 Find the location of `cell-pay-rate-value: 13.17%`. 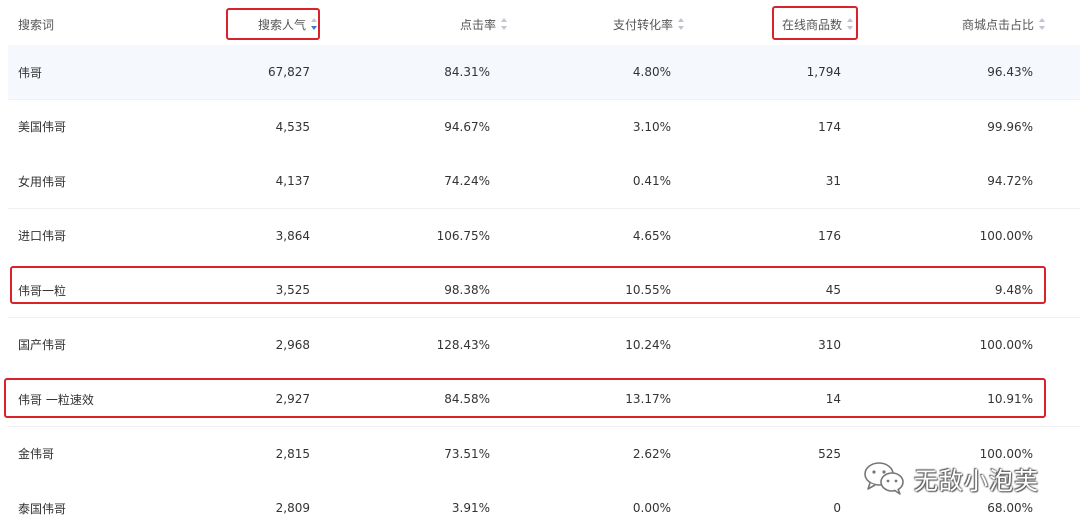

cell-pay-rate-value: 13.17% is located at coordinates (648, 399).